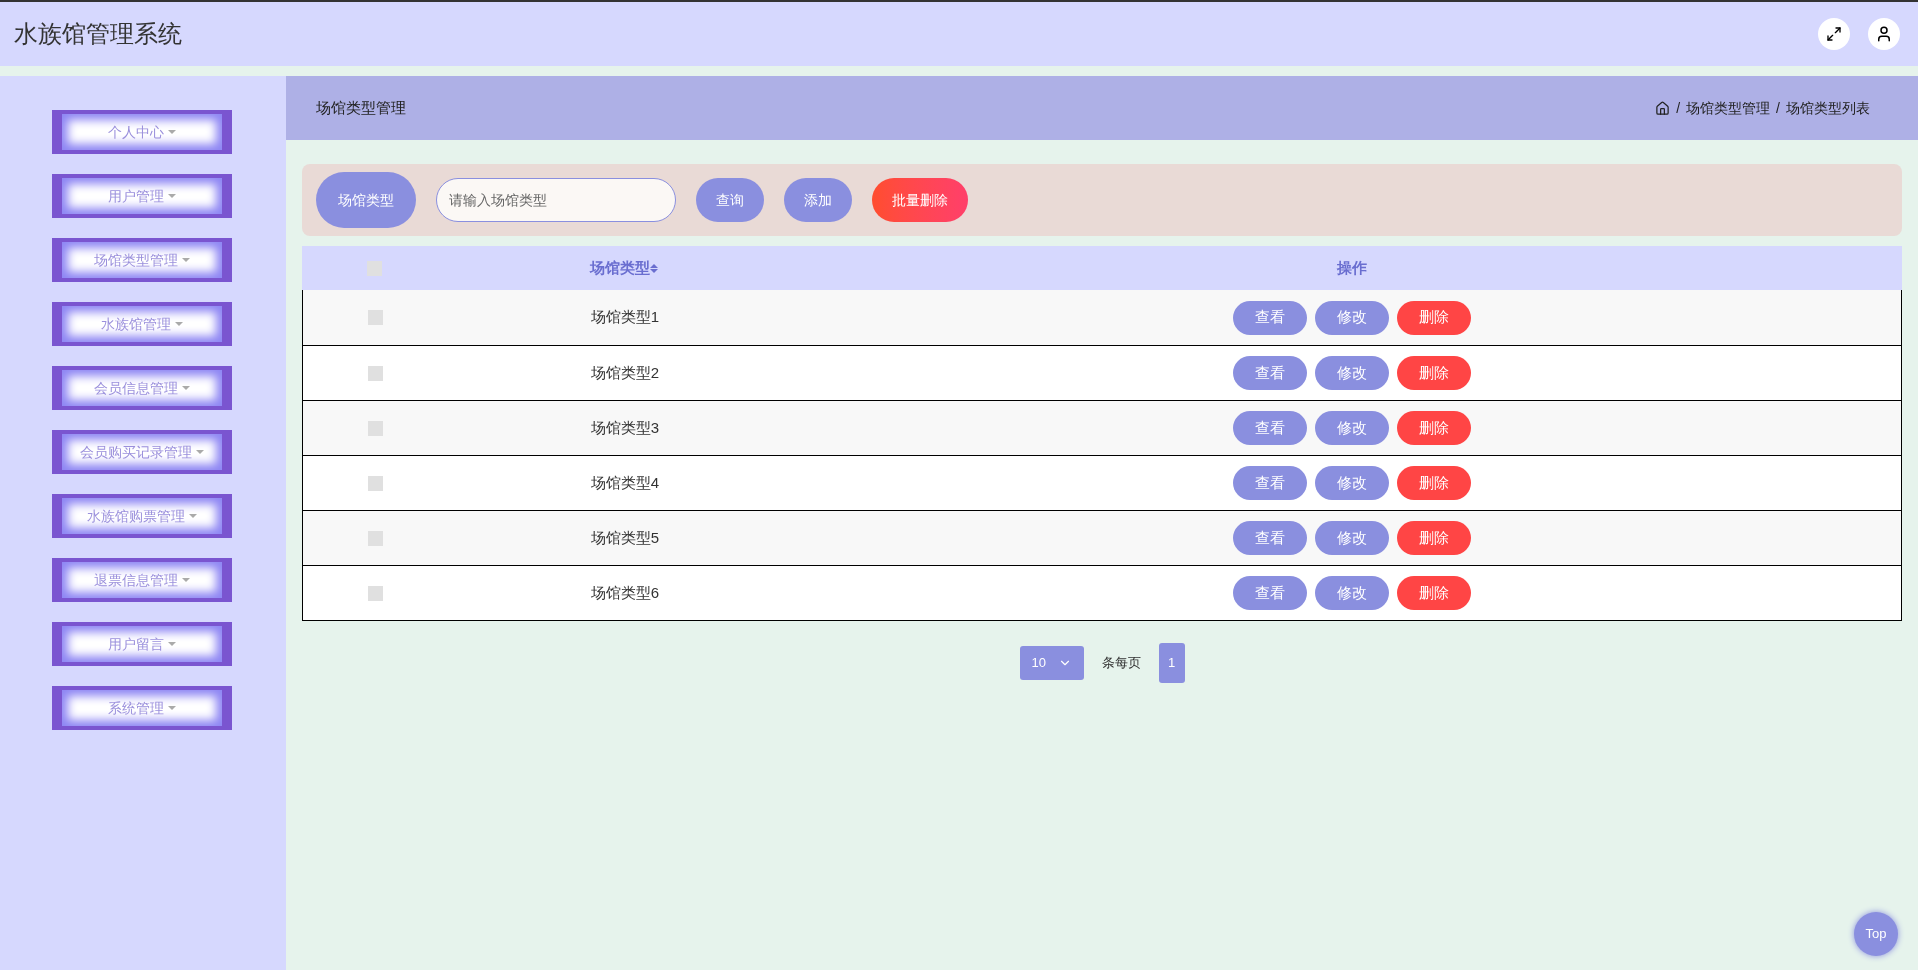 This screenshot has height=970, width=1918. I want to click on search-field: 请输入场馆类型, so click(556, 200).